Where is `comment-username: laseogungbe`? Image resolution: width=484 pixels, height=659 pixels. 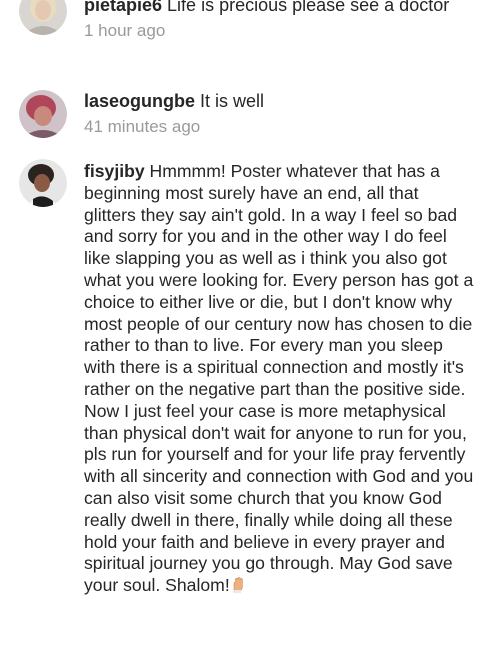 comment-username: laseogungbe is located at coordinates (139, 101).